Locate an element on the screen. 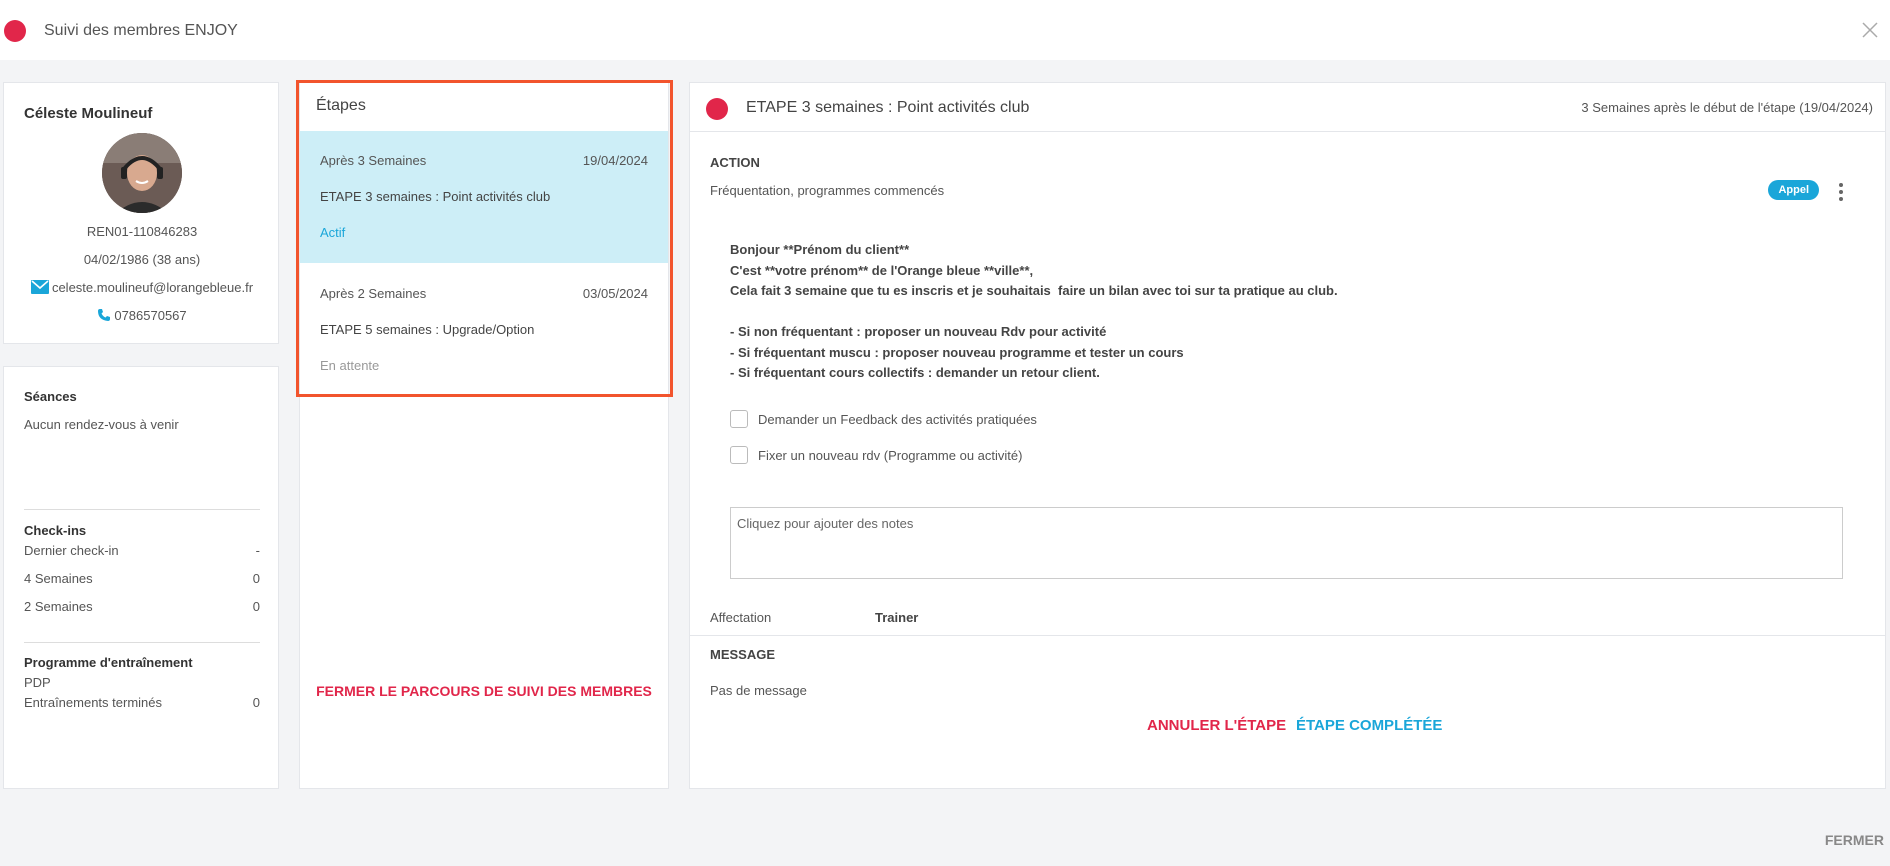 The height and width of the screenshot is (866, 1890). complete-step-button: ÉTAPE COMPLÉTÉE is located at coordinates (1369, 725).